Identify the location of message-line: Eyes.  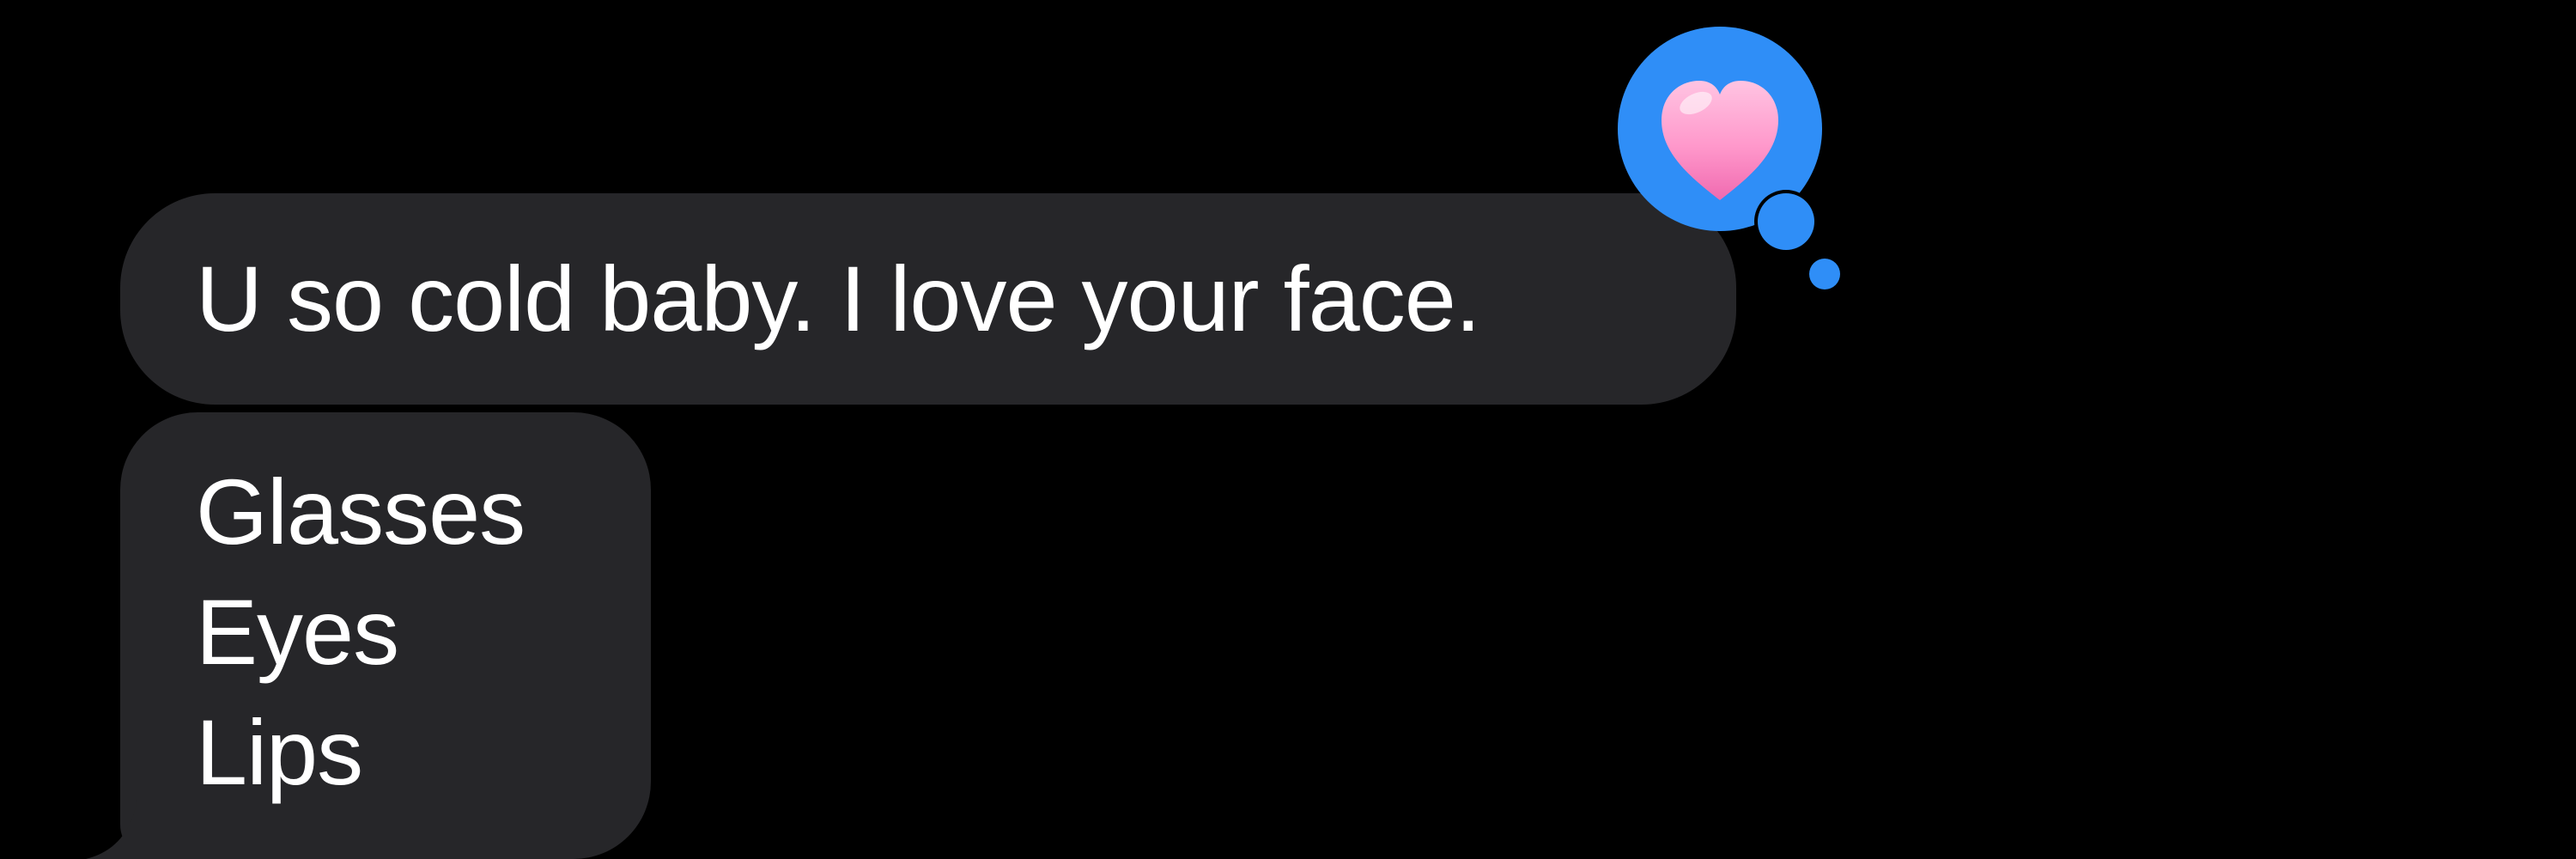
(297, 632).